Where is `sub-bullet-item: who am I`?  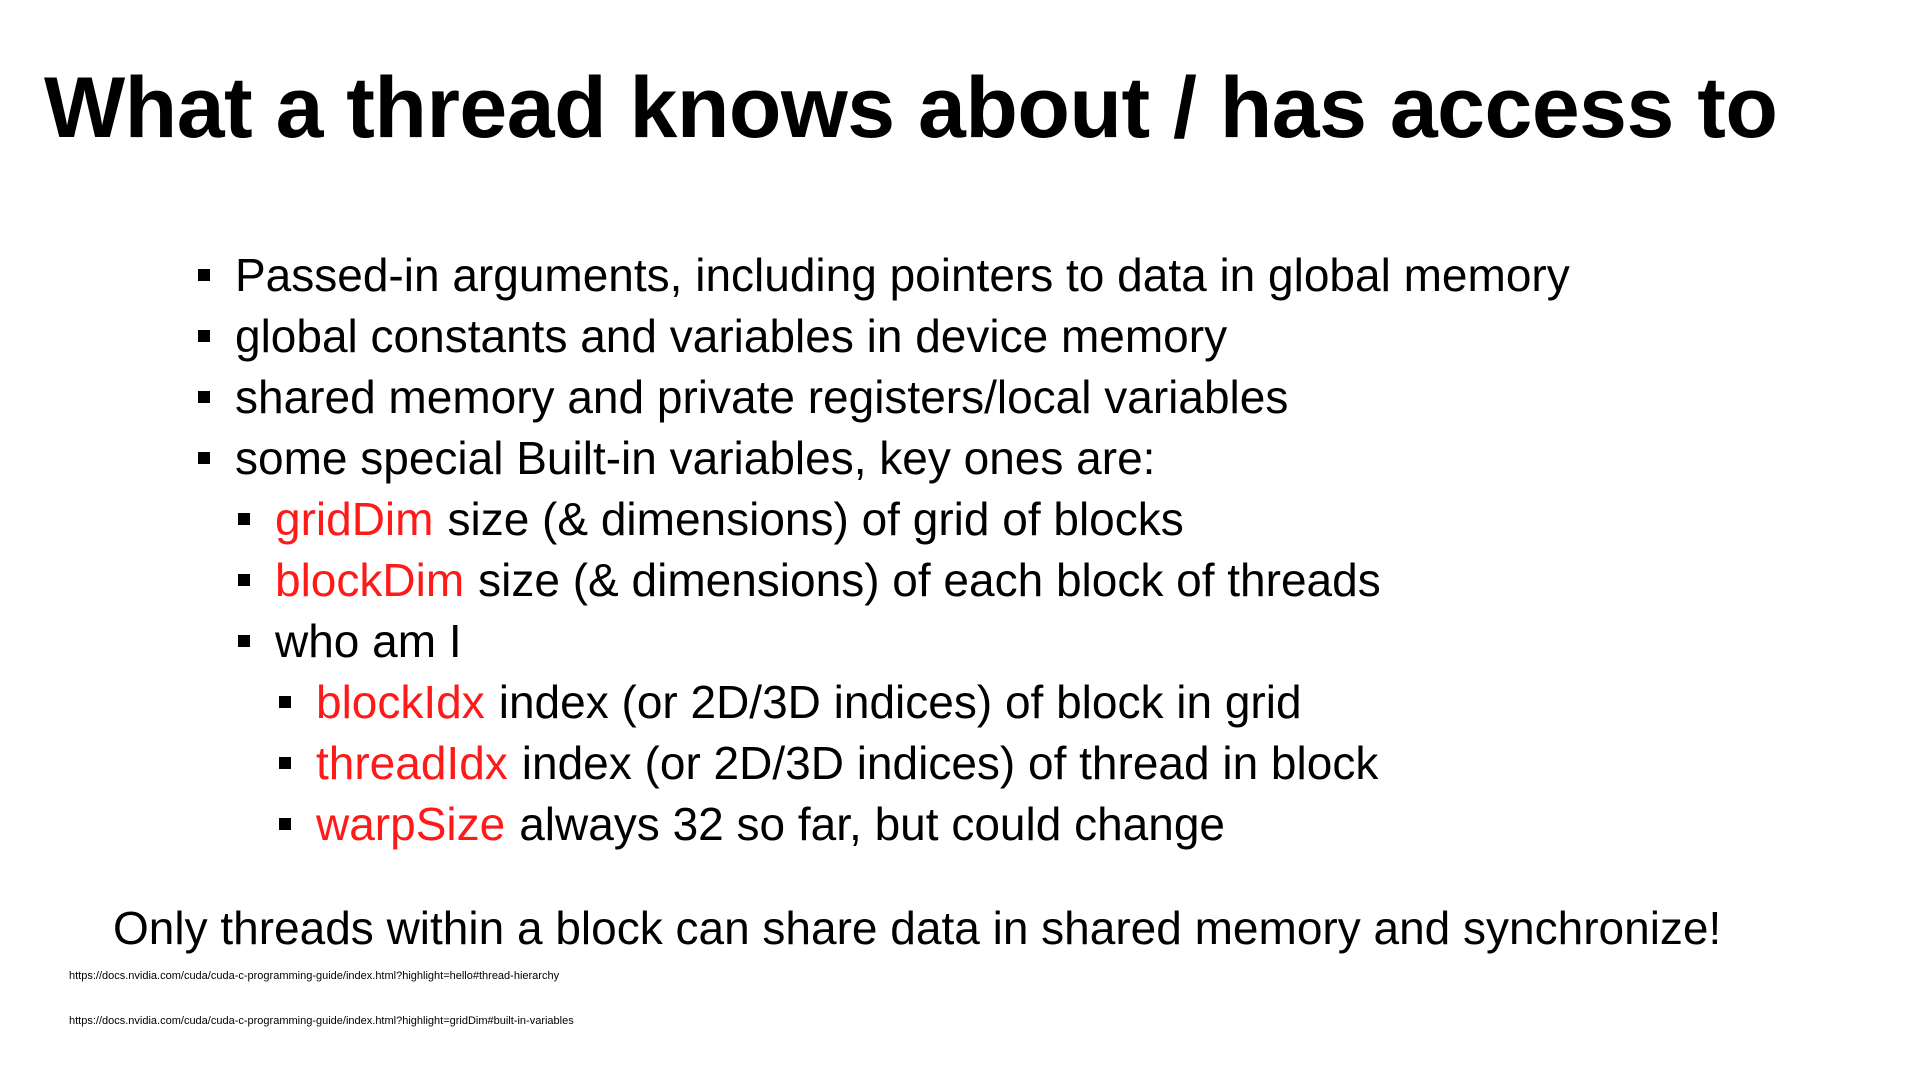 sub-bullet-item: who am I is located at coordinates (350, 640).